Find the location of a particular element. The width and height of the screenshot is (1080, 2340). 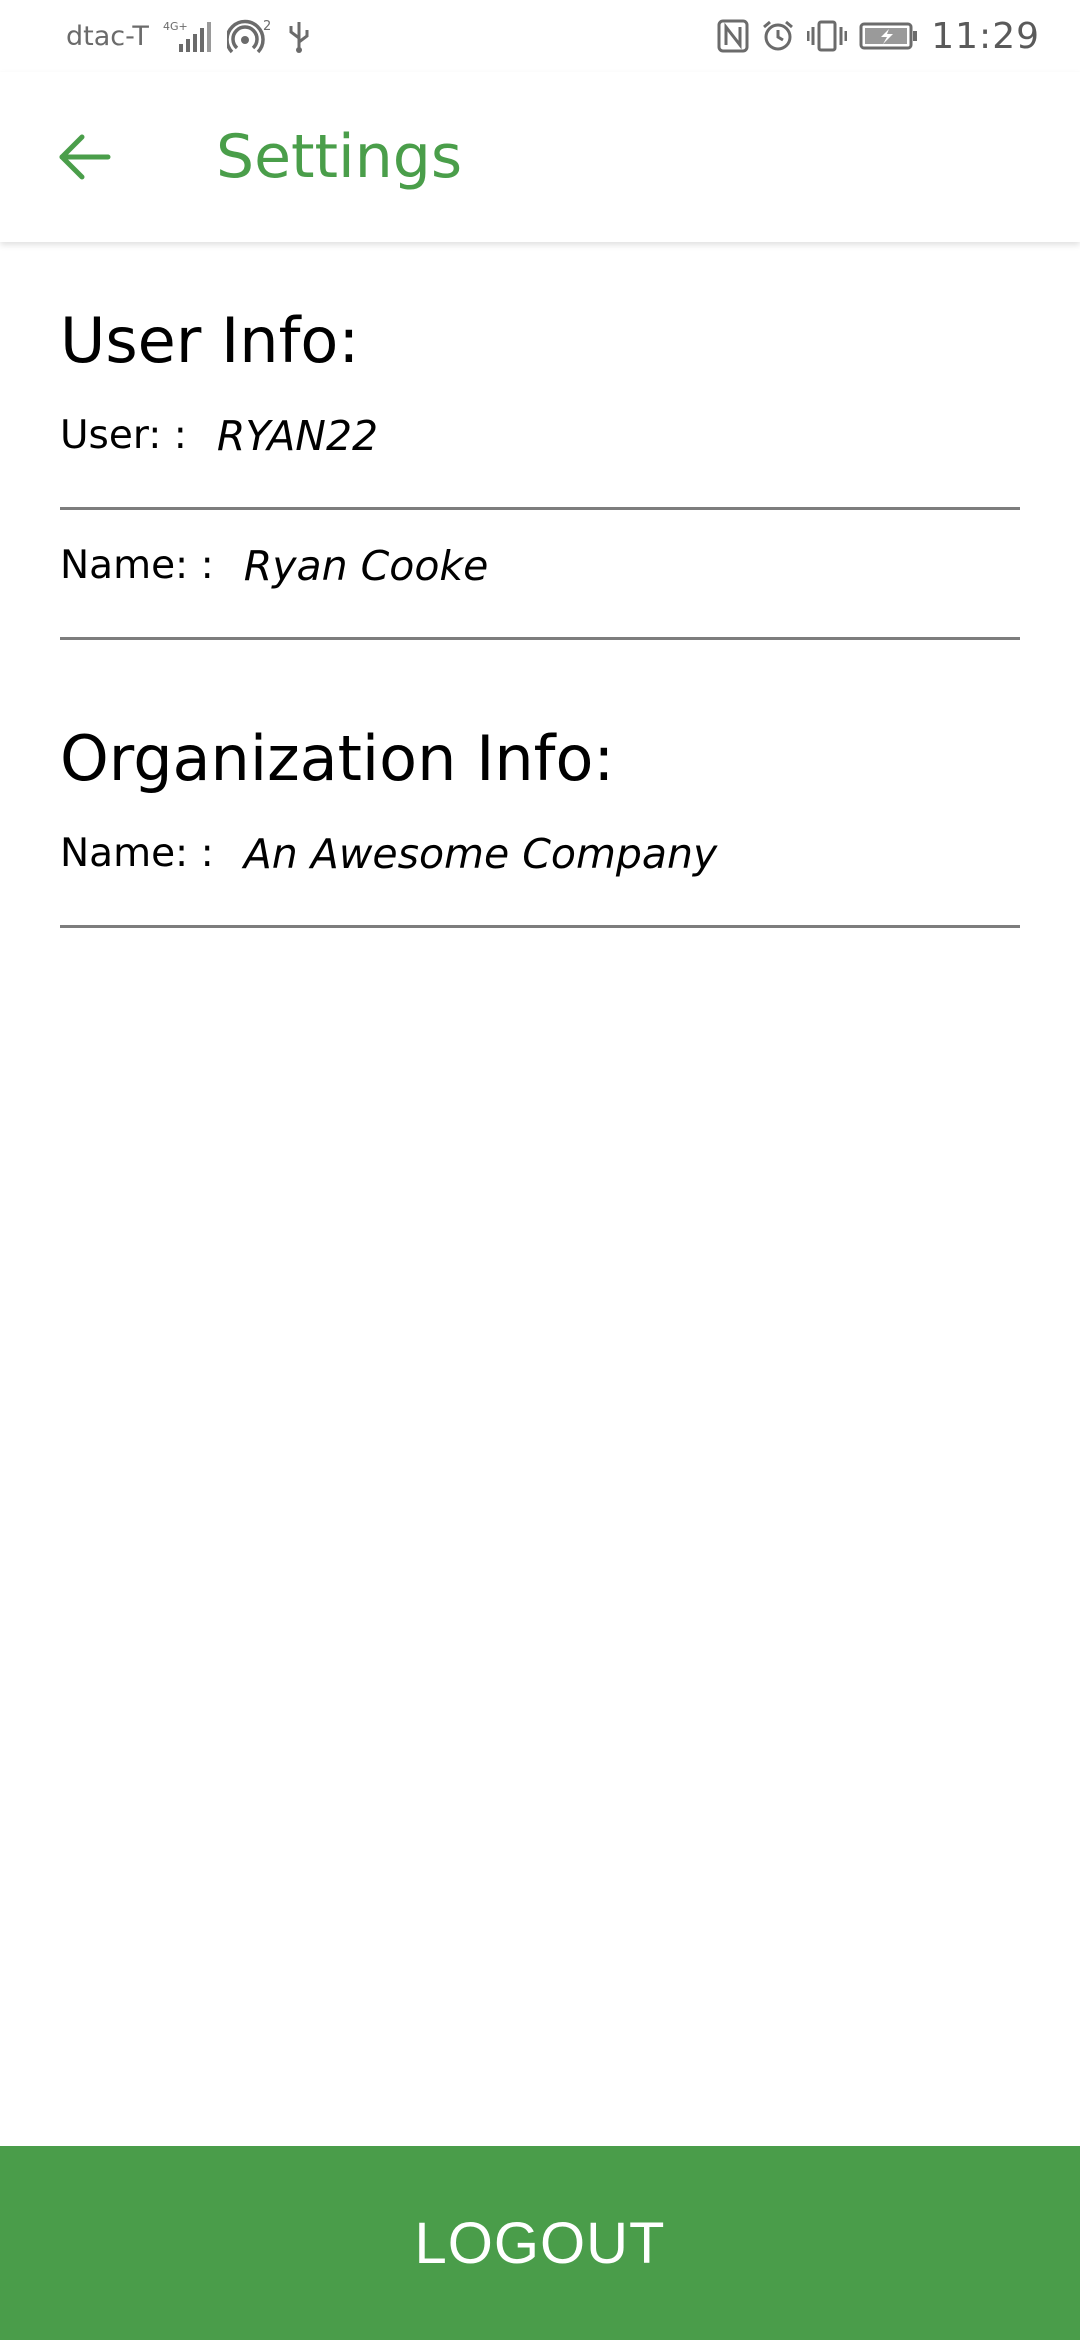

organization-name-row: Name: : An Awesome Company is located at coordinates (540, 863).